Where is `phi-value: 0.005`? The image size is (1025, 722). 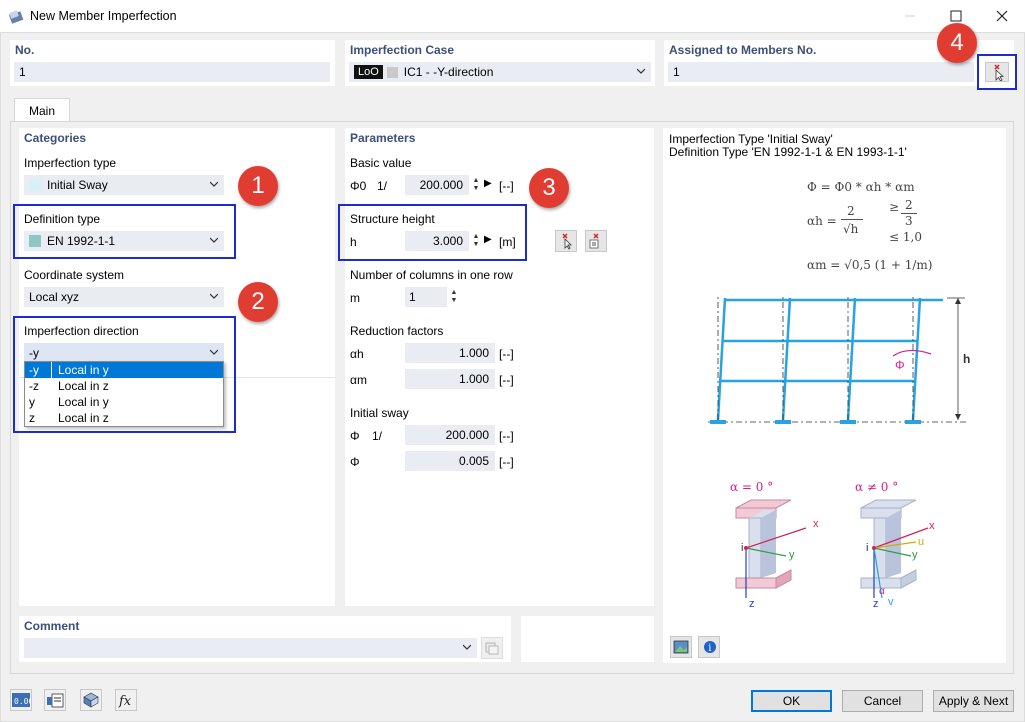 phi-value: 0.005 is located at coordinates (450, 461).